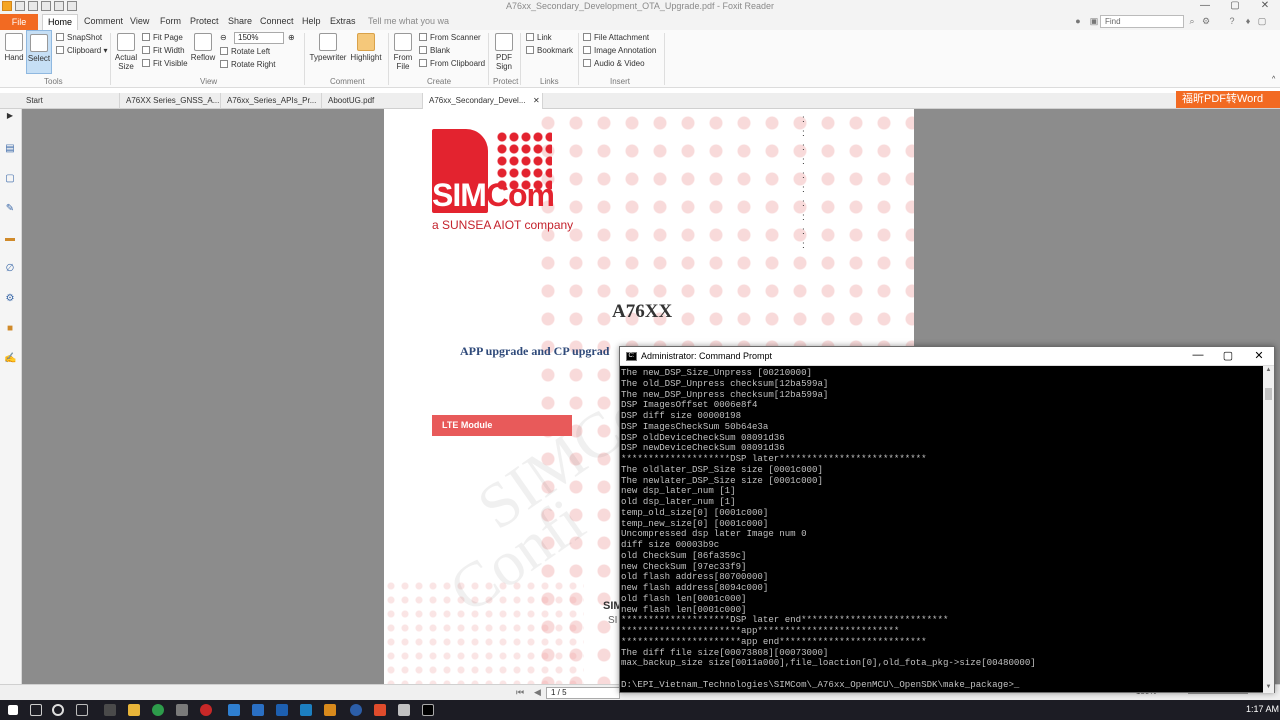 The height and width of the screenshot is (720, 1280). I want to click on reflow-button: Reflow, so click(203, 47).